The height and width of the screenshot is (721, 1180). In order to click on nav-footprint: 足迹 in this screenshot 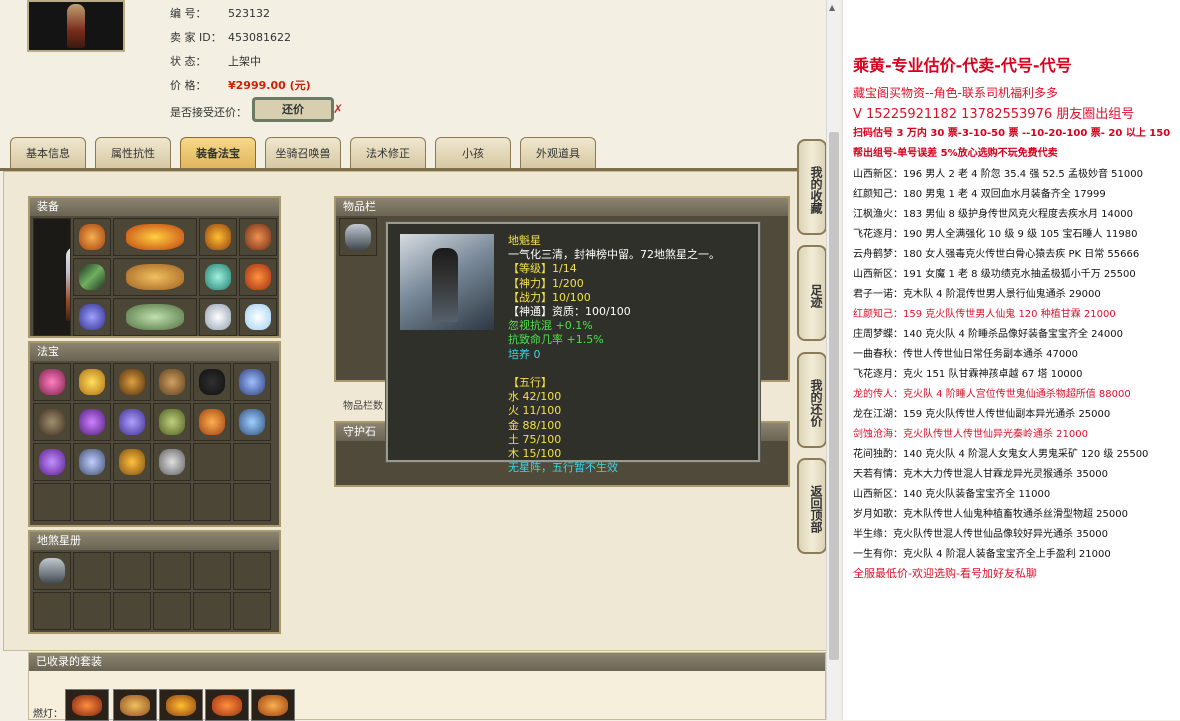, I will do `click(812, 293)`.